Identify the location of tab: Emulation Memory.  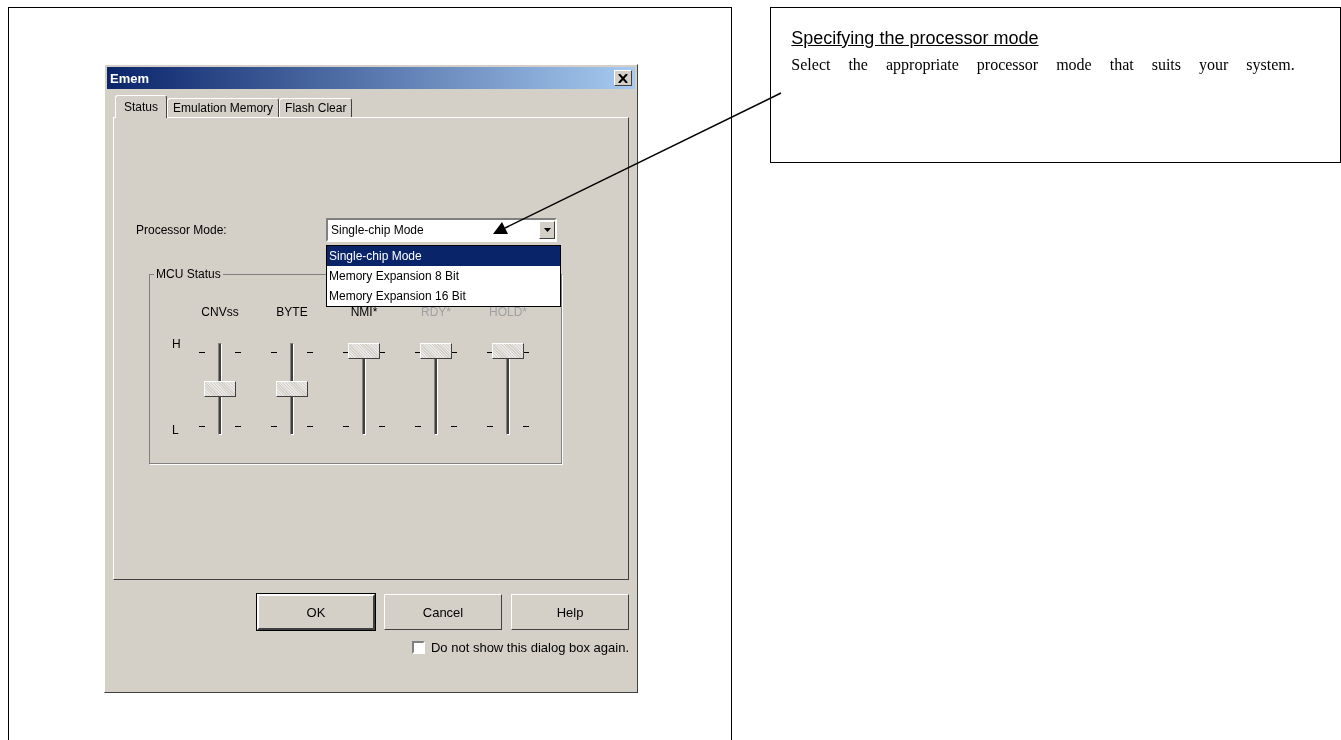
(223, 107).